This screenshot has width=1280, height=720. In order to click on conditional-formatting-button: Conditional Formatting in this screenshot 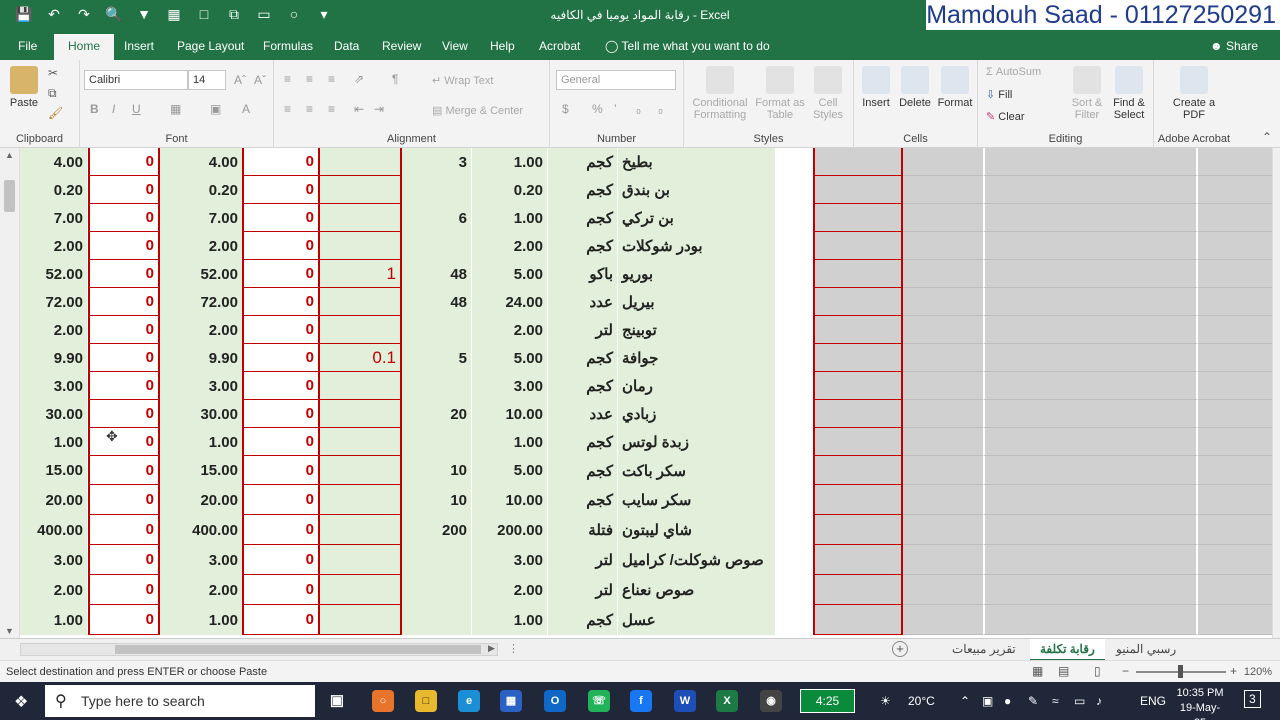, I will do `click(720, 93)`.